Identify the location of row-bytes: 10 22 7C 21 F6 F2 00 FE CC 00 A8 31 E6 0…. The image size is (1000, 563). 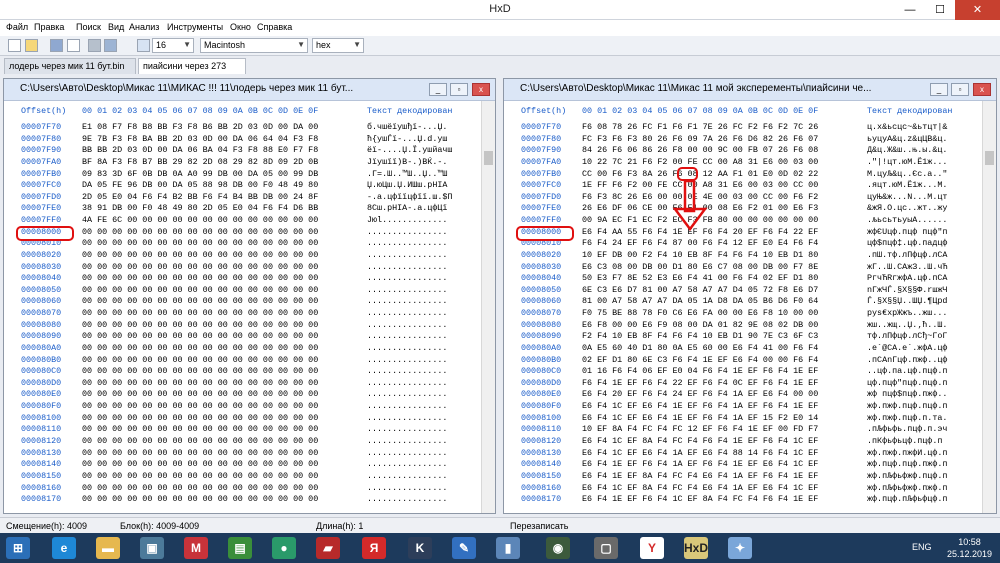
(700, 162).